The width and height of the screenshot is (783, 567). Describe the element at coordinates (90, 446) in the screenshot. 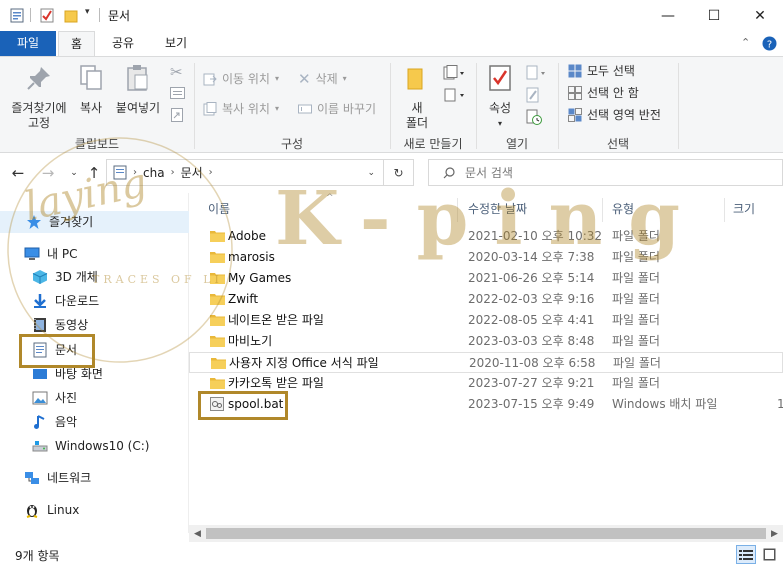

I see `sidebar-item-drive-c: Windows10 (C:)` at that location.